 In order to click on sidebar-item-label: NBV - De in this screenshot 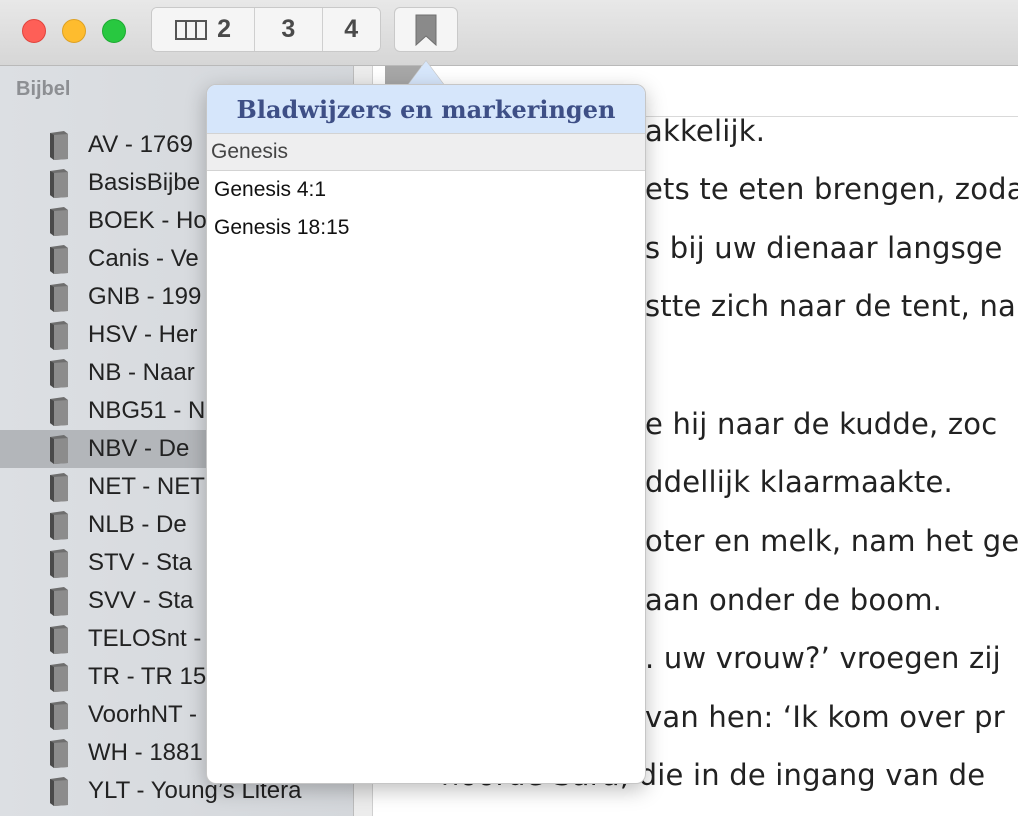, I will do `click(139, 448)`.